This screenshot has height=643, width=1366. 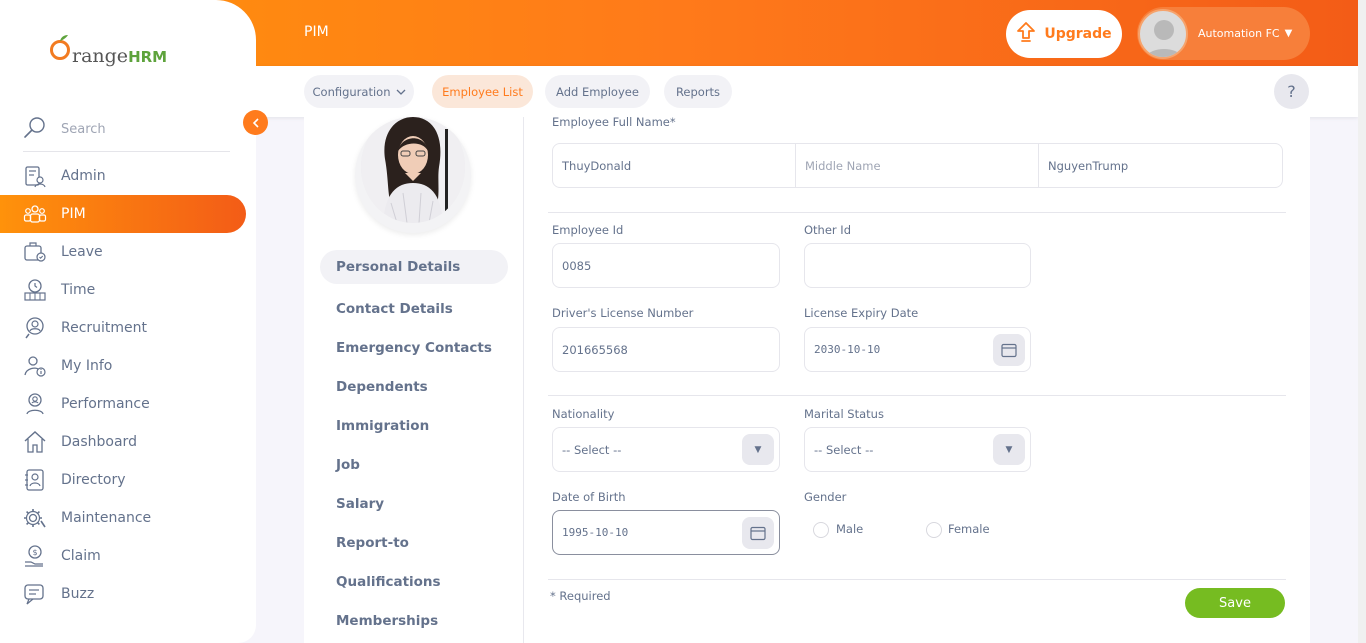 What do you see at coordinates (128, 404) in the screenshot?
I see `sidebar-item-performance: Performance` at bounding box center [128, 404].